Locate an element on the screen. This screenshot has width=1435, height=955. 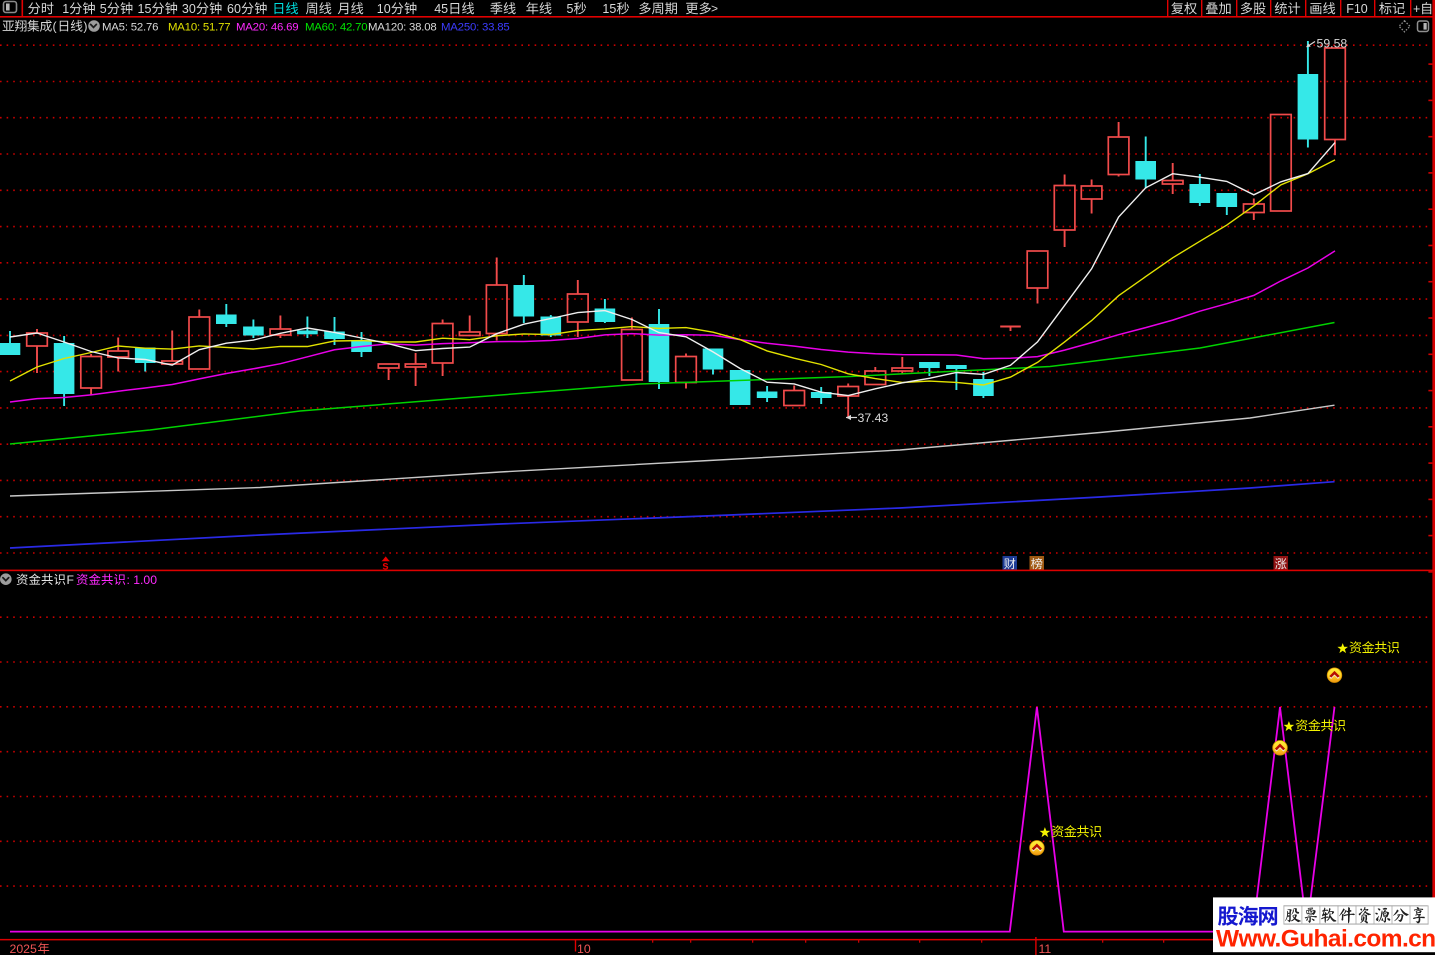
svg-text: 59.58 is located at coordinates (1332, 44).